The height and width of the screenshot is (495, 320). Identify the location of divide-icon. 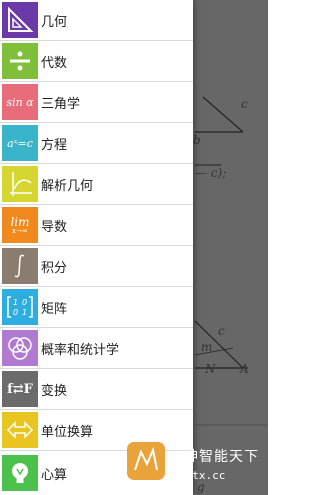
(20, 61).